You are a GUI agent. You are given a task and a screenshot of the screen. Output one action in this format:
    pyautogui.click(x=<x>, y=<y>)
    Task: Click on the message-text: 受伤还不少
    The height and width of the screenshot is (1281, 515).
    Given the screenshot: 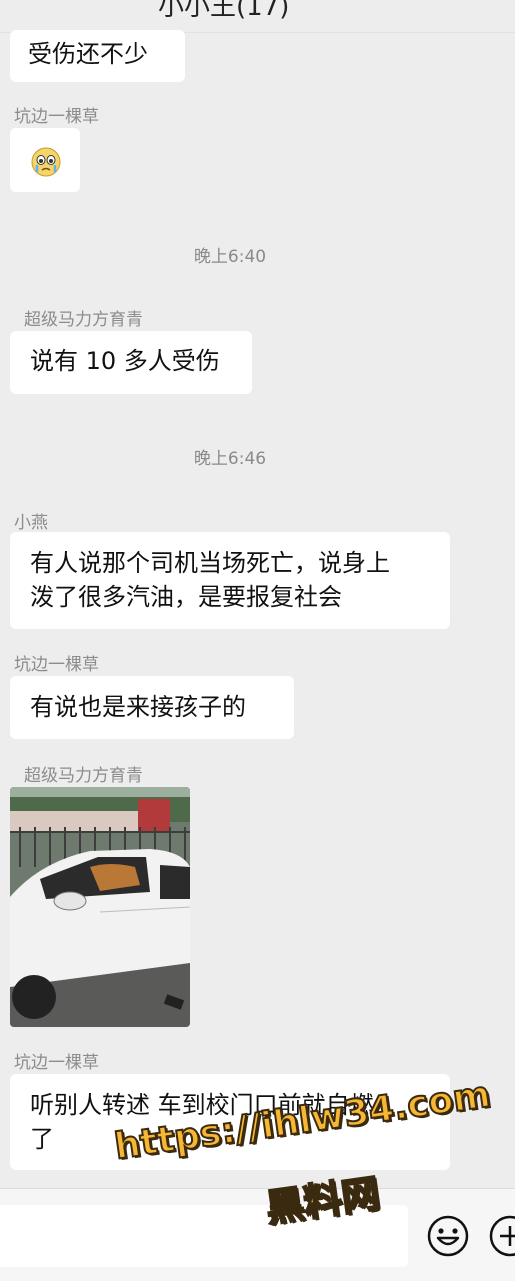 What is the action you would take?
    pyautogui.click(x=88, y=54)
    